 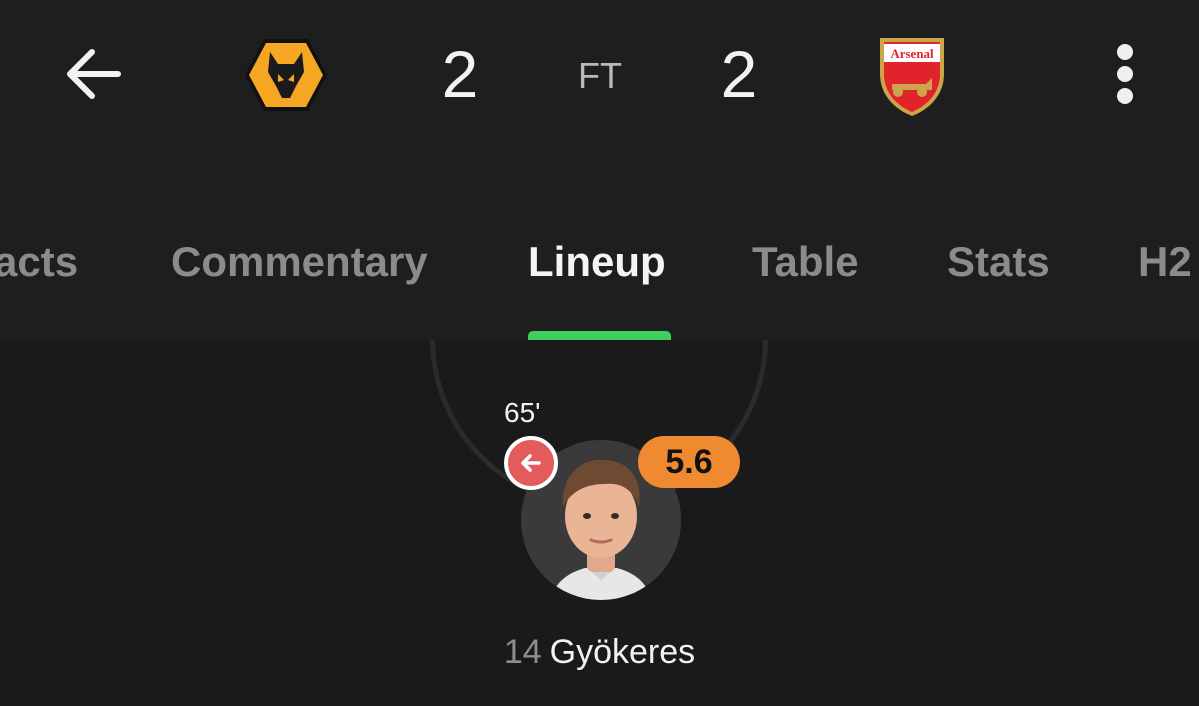 I want to click on player-rating-badge: 5.6, so click(x=689, y=462).